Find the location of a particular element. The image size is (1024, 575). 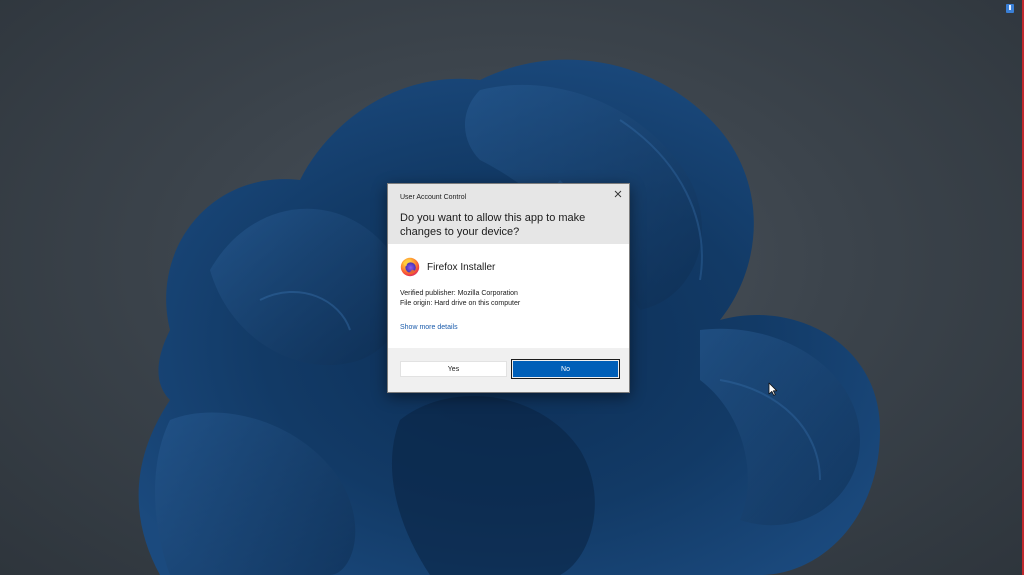

close-button is located at coordinates (618, 194).